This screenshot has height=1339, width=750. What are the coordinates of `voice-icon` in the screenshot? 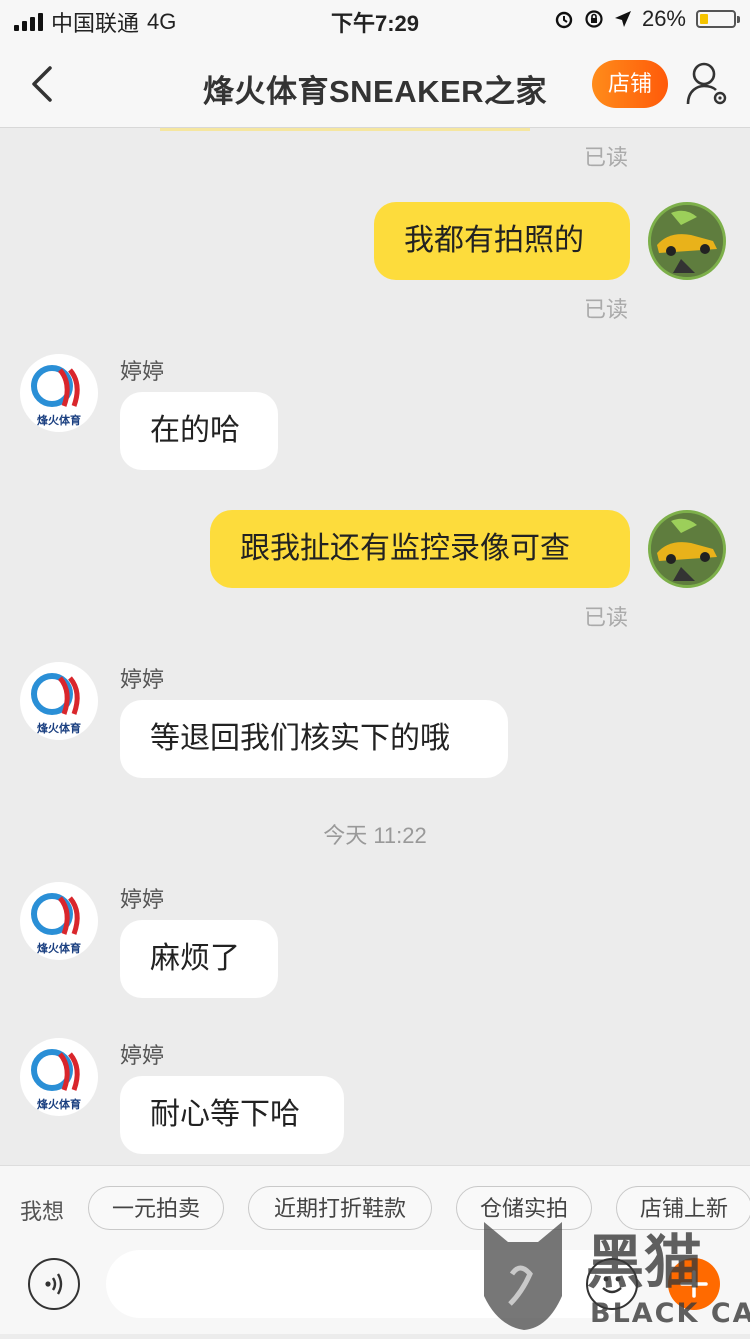 It's located at (54, 1284).